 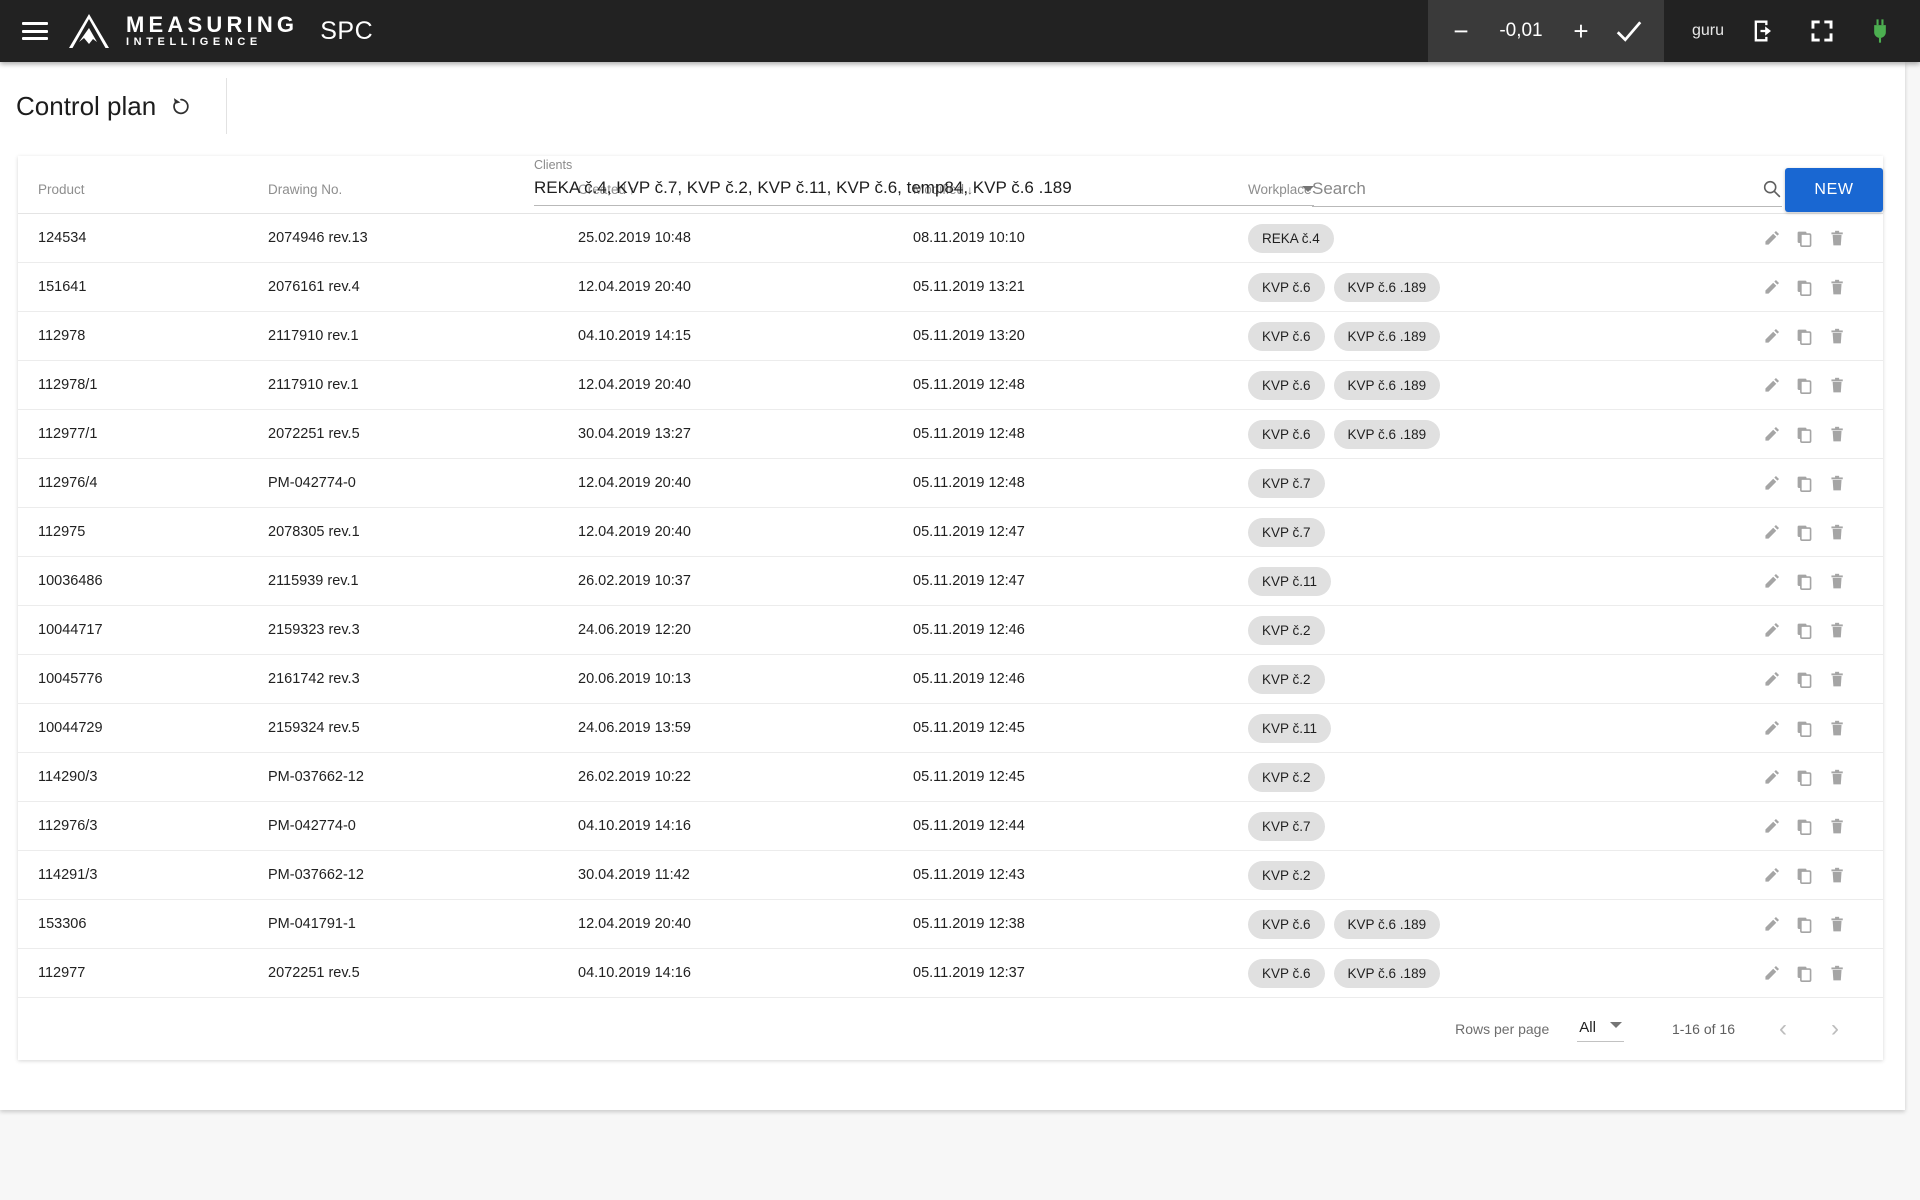 I want to click on offset-increment-button: +, so click(x=1581, y=31).